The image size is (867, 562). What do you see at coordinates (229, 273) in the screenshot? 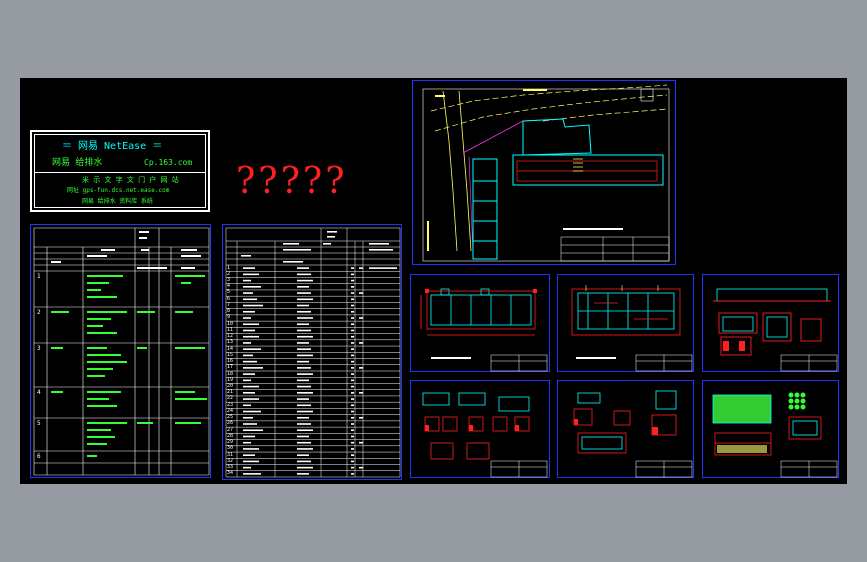
I see `parts-list-row-number: 2` at bounding box center [229, 273].